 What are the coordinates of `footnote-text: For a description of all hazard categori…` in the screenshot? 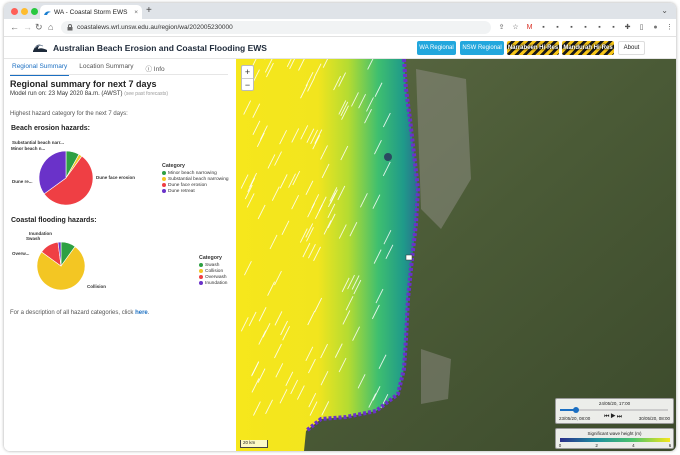 It's located at (72, 313).